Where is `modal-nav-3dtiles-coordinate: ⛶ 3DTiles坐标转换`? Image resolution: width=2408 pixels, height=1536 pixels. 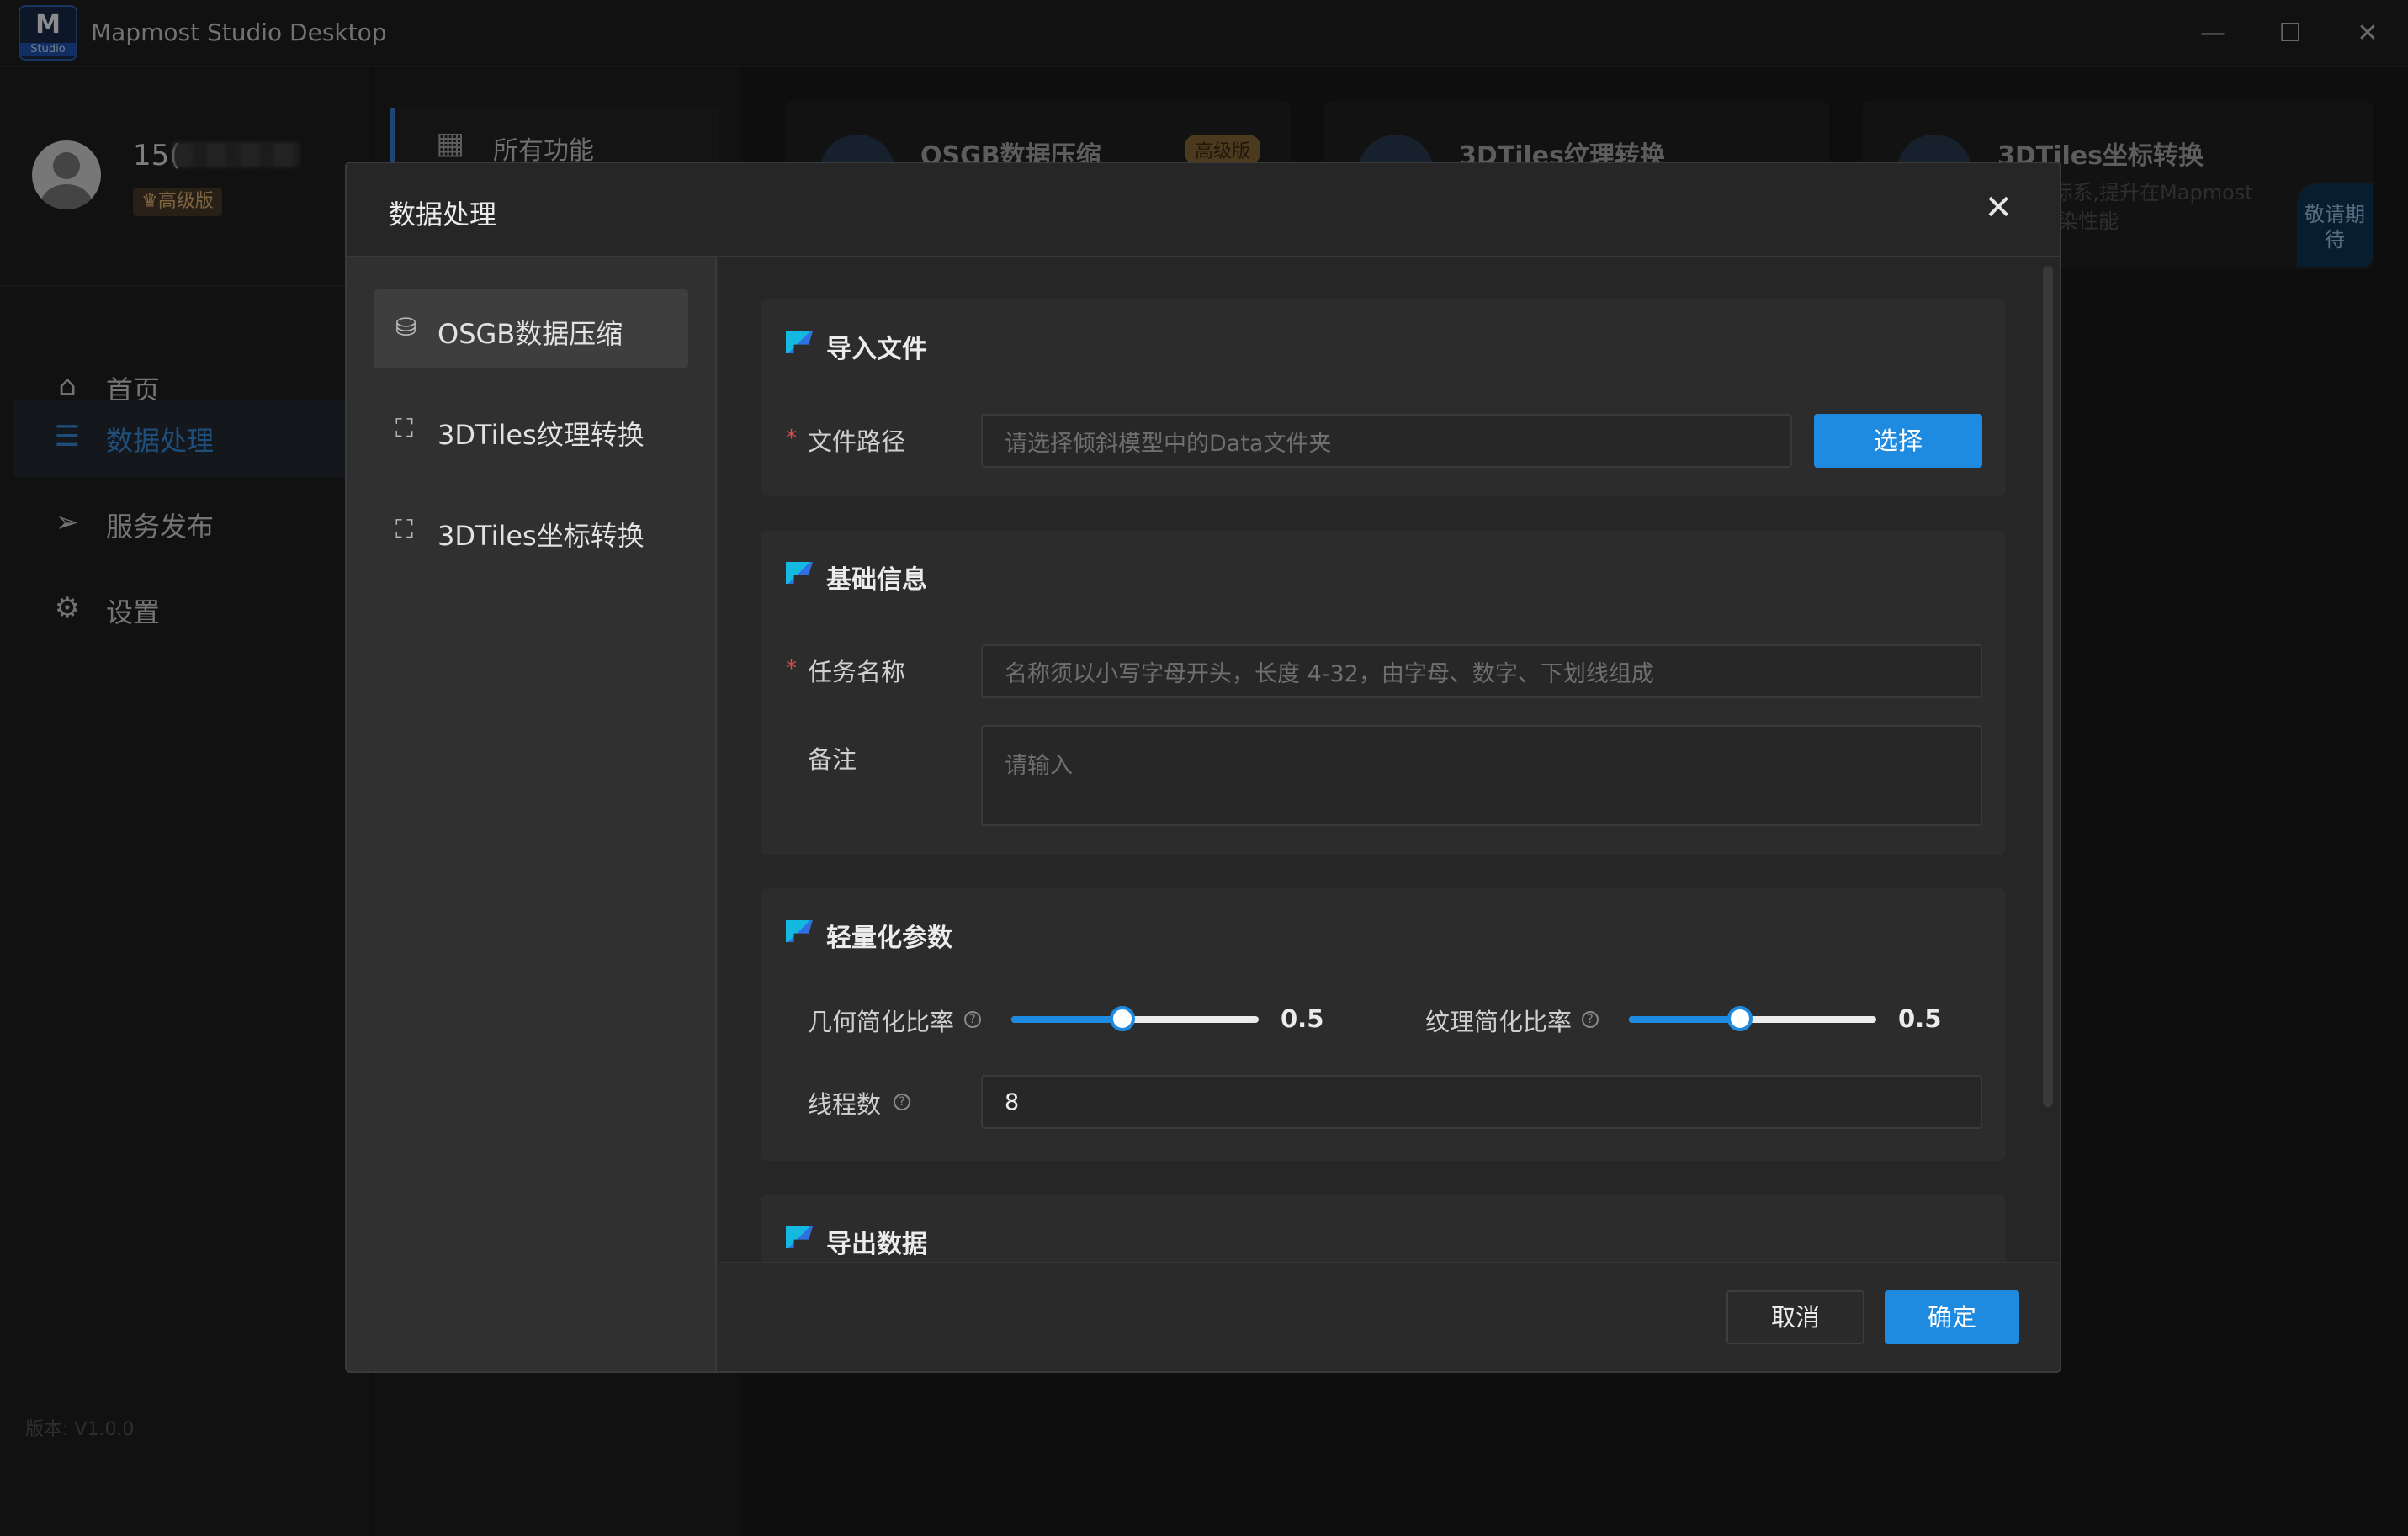
modal-nav-3dtiles-coordinate: ⛶ 3DTiles坐标转换 is located at coordinates (531, 530).